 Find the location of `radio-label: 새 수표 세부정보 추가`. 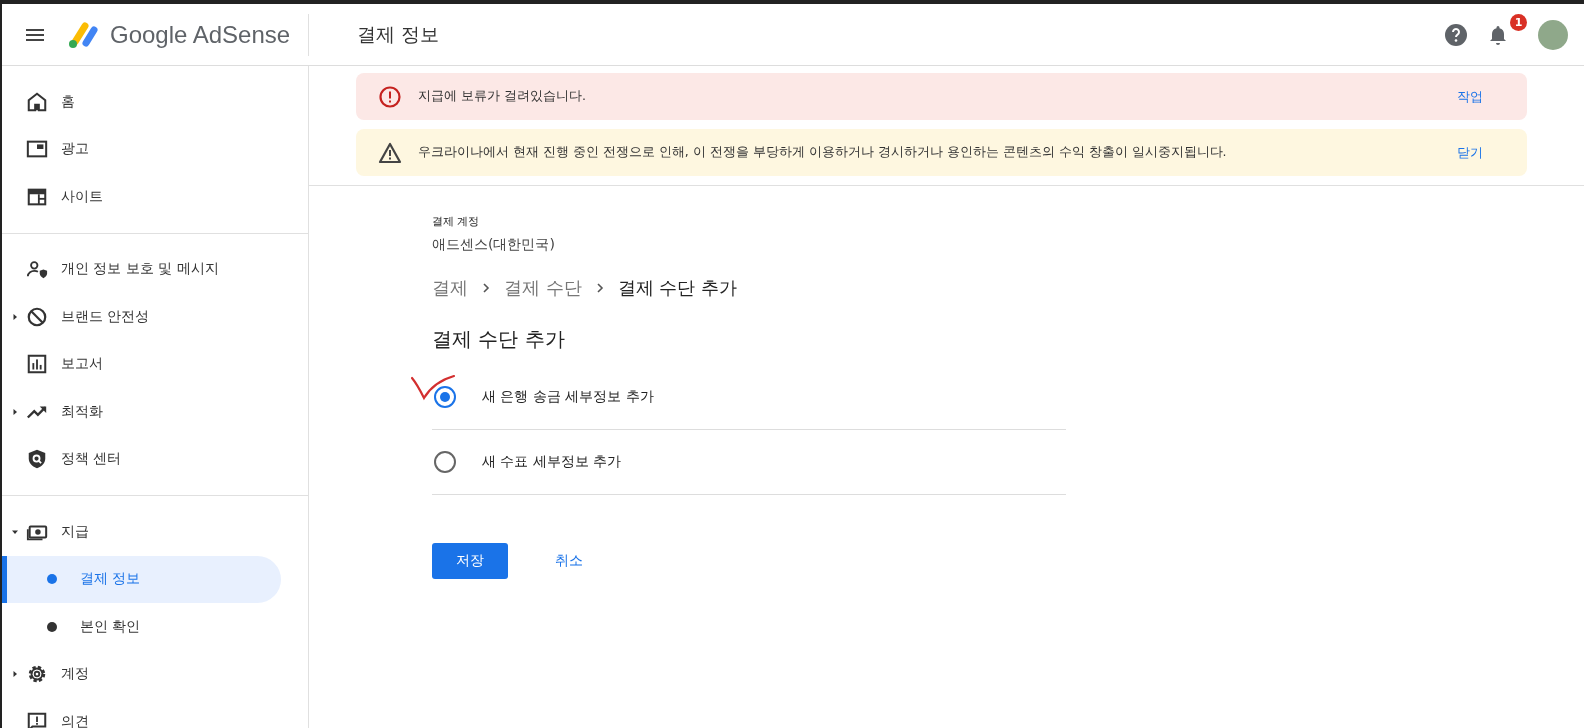

radio-label: 새 수표 세부정보 추가 is located at coordinates (552, 462).